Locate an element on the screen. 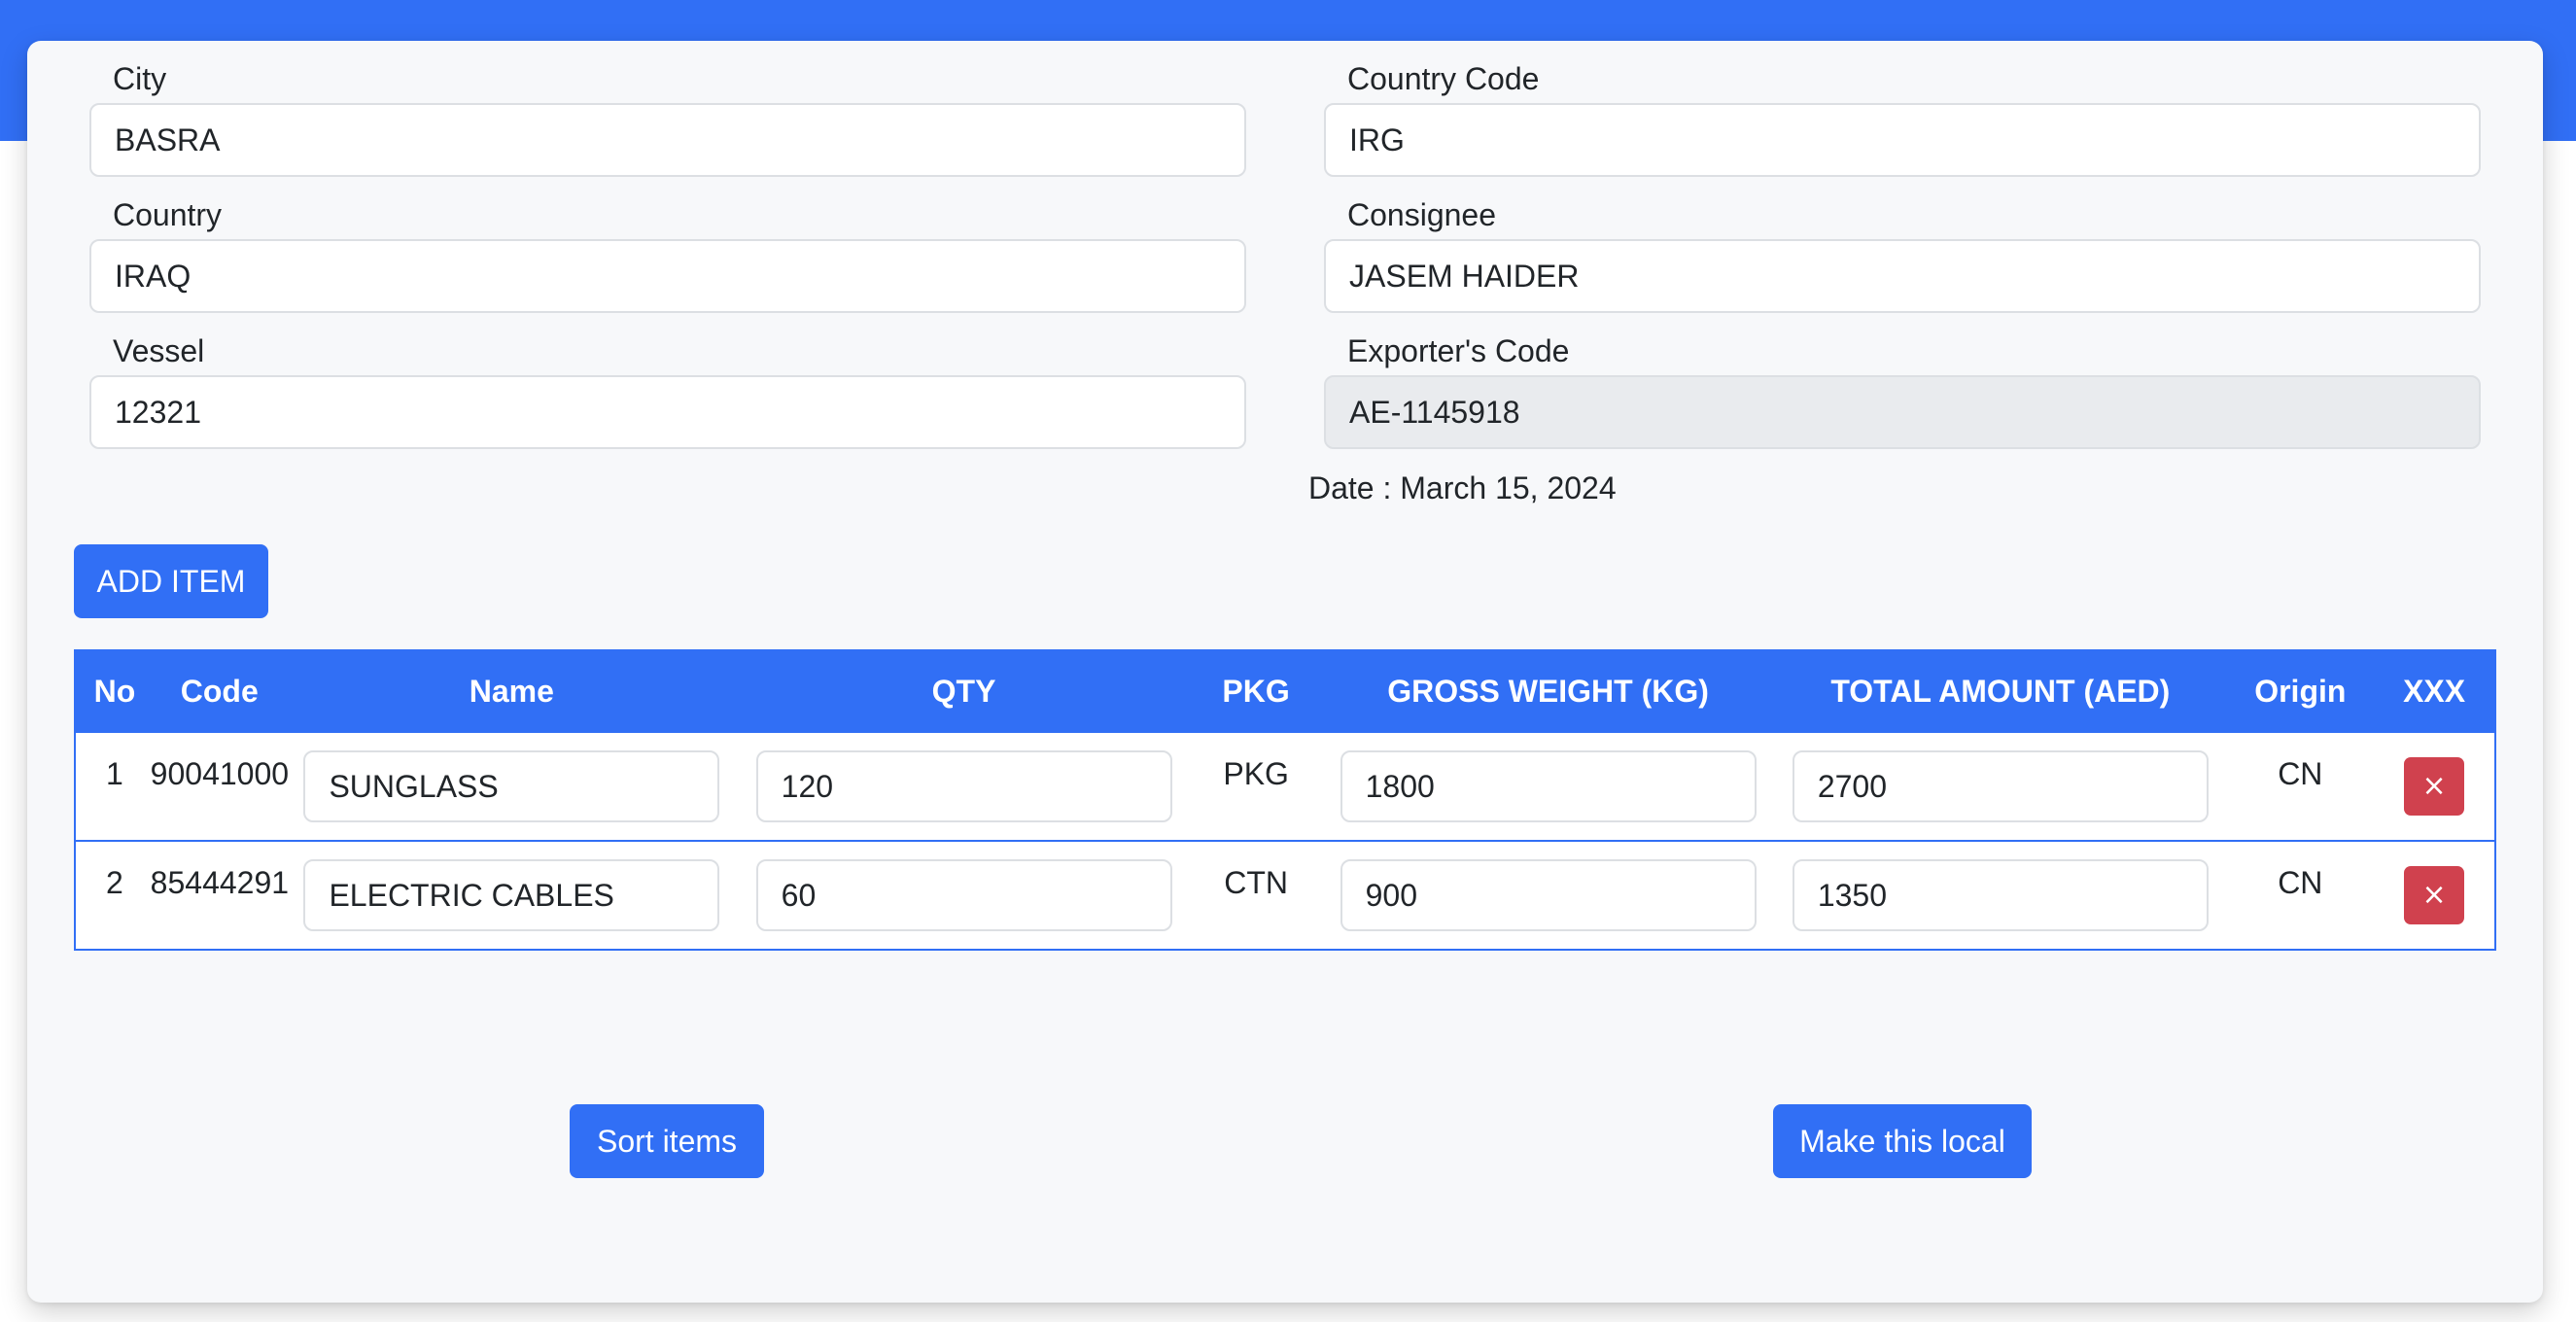 The width and height of the screenshot is (2576, 1322). row-pkg: PKG is located at coordinates (1256, 774).